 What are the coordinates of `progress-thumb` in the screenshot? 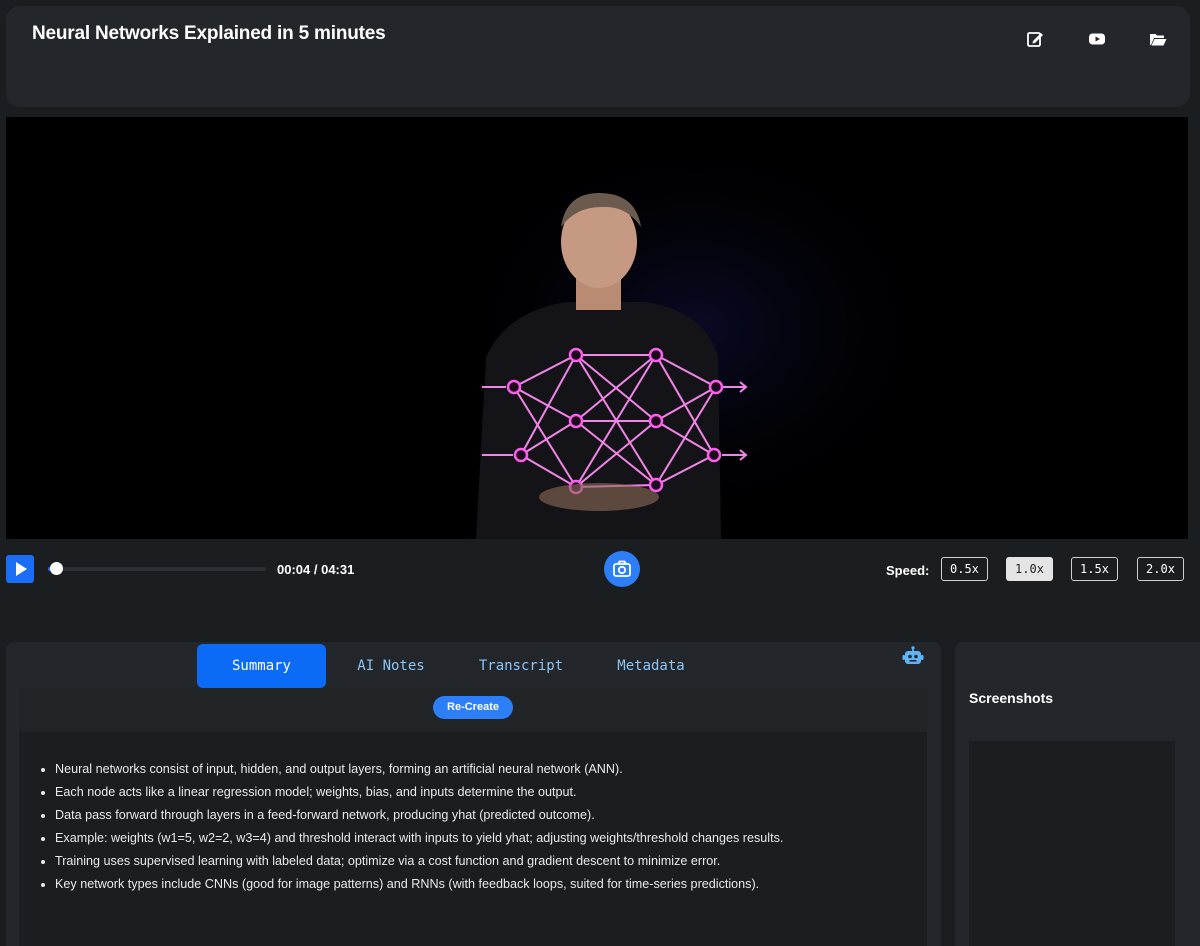 It's located at (56, 568).